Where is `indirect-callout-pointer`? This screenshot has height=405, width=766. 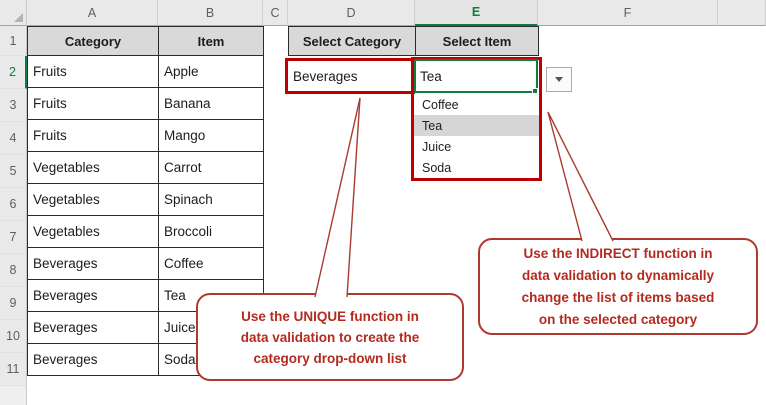 indirect-callout-pointer is located at coordinates (580, 176).